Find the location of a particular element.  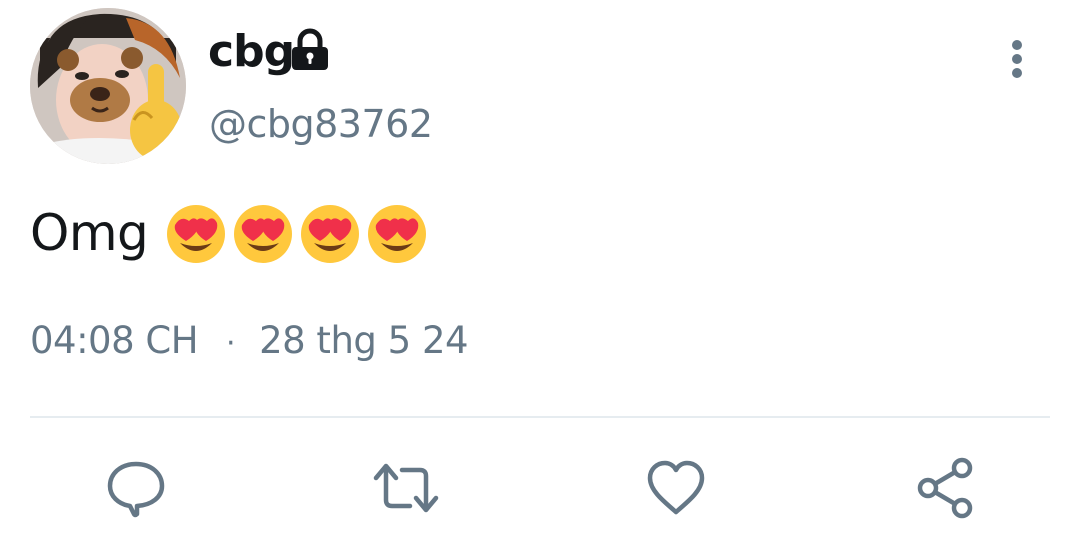

share-button is located at coordinates (946, 488).